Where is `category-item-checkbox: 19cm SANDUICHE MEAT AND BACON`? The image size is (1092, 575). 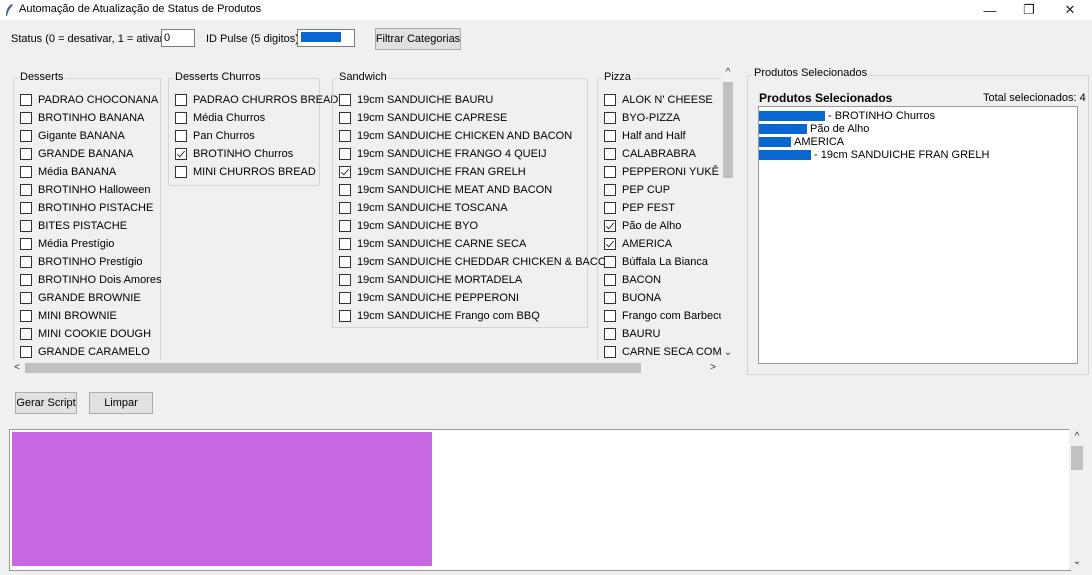 category-item-checkbox: 19cm SANDUICHE MEAT AND BACON is located at coordinates (445, 190).